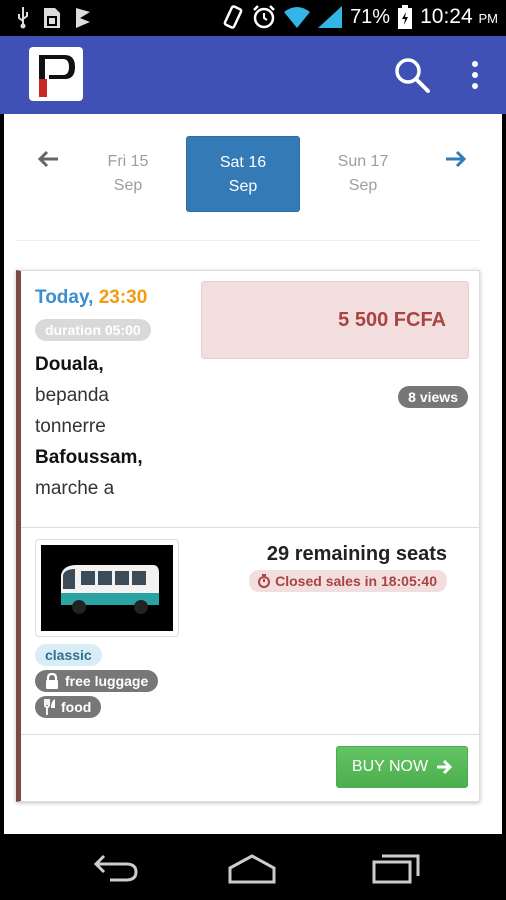 Image resolution: width=506 pixels, height=900 pixels. I want to click on day-fri-15: Fri 15 Sep, so click(128, 174).